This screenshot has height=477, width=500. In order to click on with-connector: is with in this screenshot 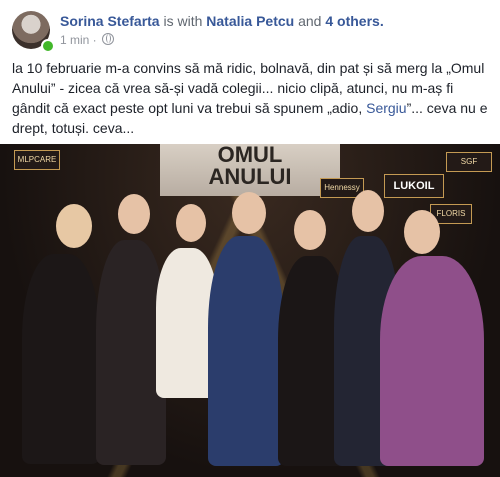, I will do `click(183, 21)`.